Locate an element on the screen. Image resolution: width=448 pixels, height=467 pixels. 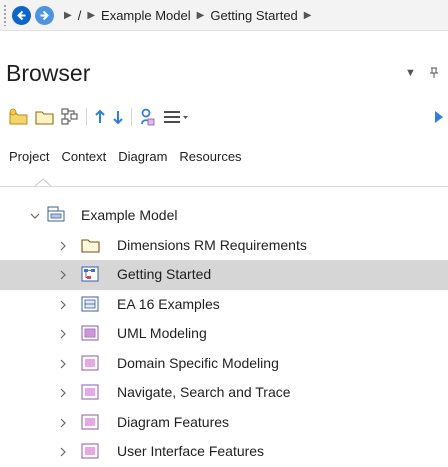
toolbar-overflow-icon is located at coordinates (439, 117).